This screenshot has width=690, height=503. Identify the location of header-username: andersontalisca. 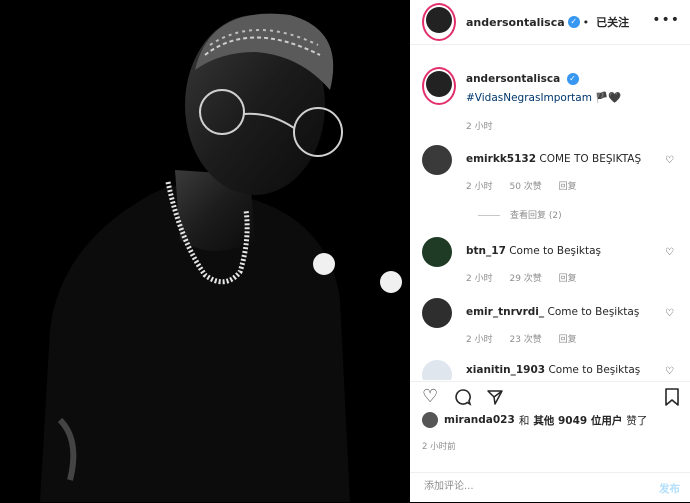
(515, 22).